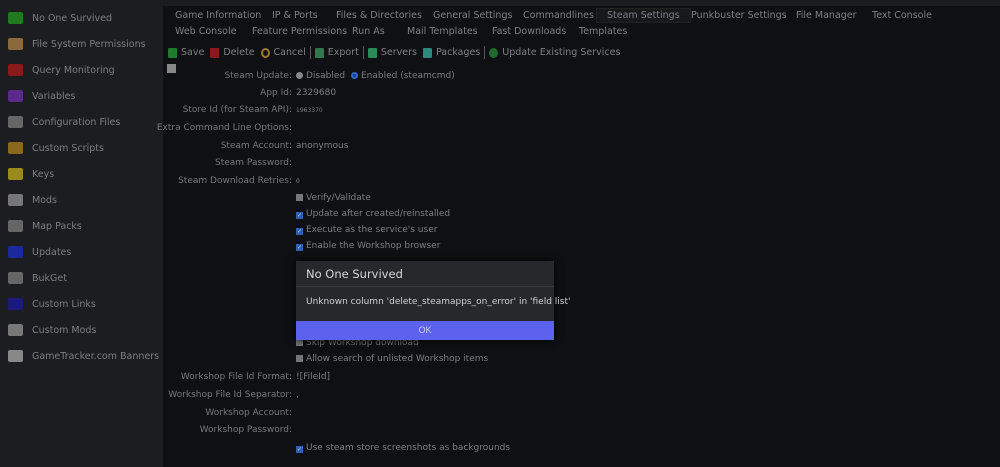  I want to click on app-id-label: App Id:, so click(276, 93).